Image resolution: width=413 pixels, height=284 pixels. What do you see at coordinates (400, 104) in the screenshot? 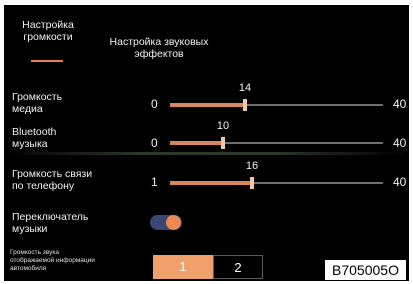
I see `media-volume-max: 40` at bounding box center [400, 104].